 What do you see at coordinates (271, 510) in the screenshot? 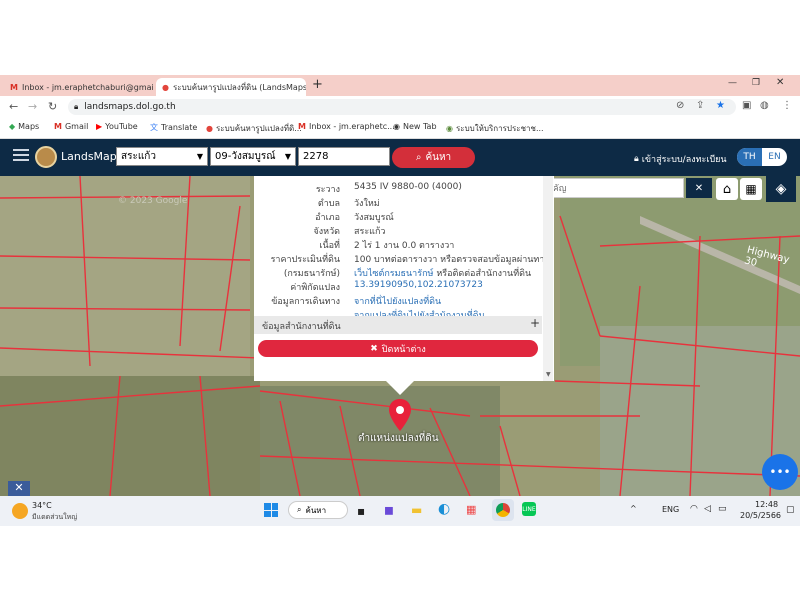
I see `windows-start-icon` at bounding box center [271, 510].